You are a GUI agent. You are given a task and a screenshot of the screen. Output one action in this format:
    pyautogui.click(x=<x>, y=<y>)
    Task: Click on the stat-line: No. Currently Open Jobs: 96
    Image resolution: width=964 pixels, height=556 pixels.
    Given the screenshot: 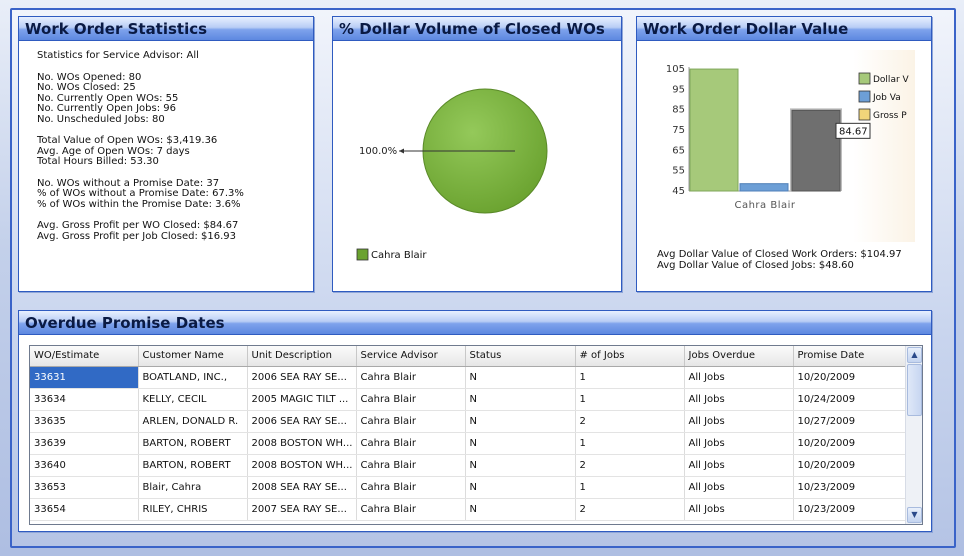 What is the action you would take?
    pyautogui.click(x=106, y=108)
    